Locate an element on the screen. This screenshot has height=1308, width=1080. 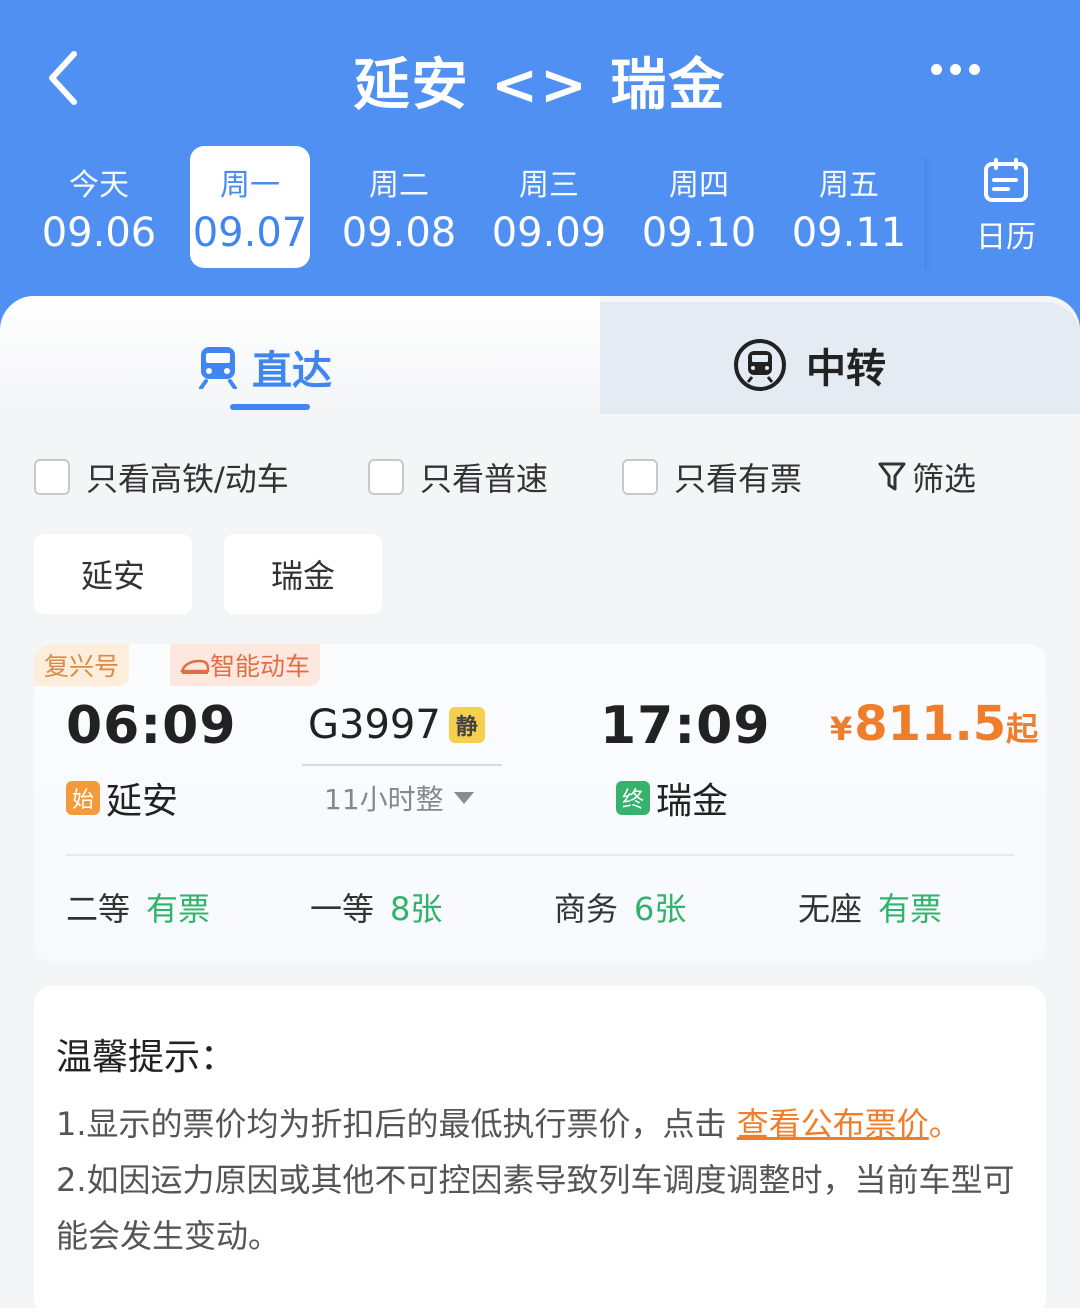
notice-line-1: 1.显示的票价均为折扣后的最低执行票价，点击 查看公布票价。 is located at coordinates (541, 1124).